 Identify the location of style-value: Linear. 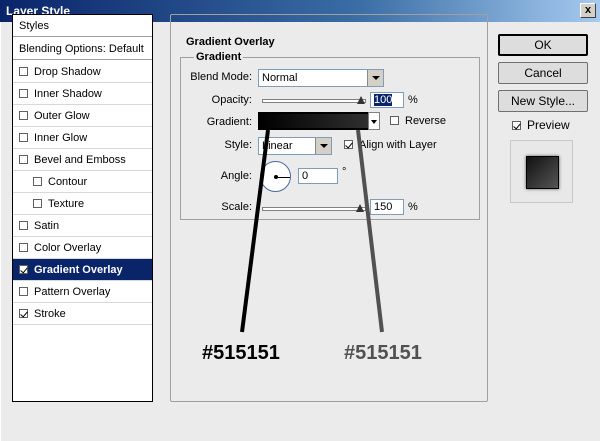
(277, 146).